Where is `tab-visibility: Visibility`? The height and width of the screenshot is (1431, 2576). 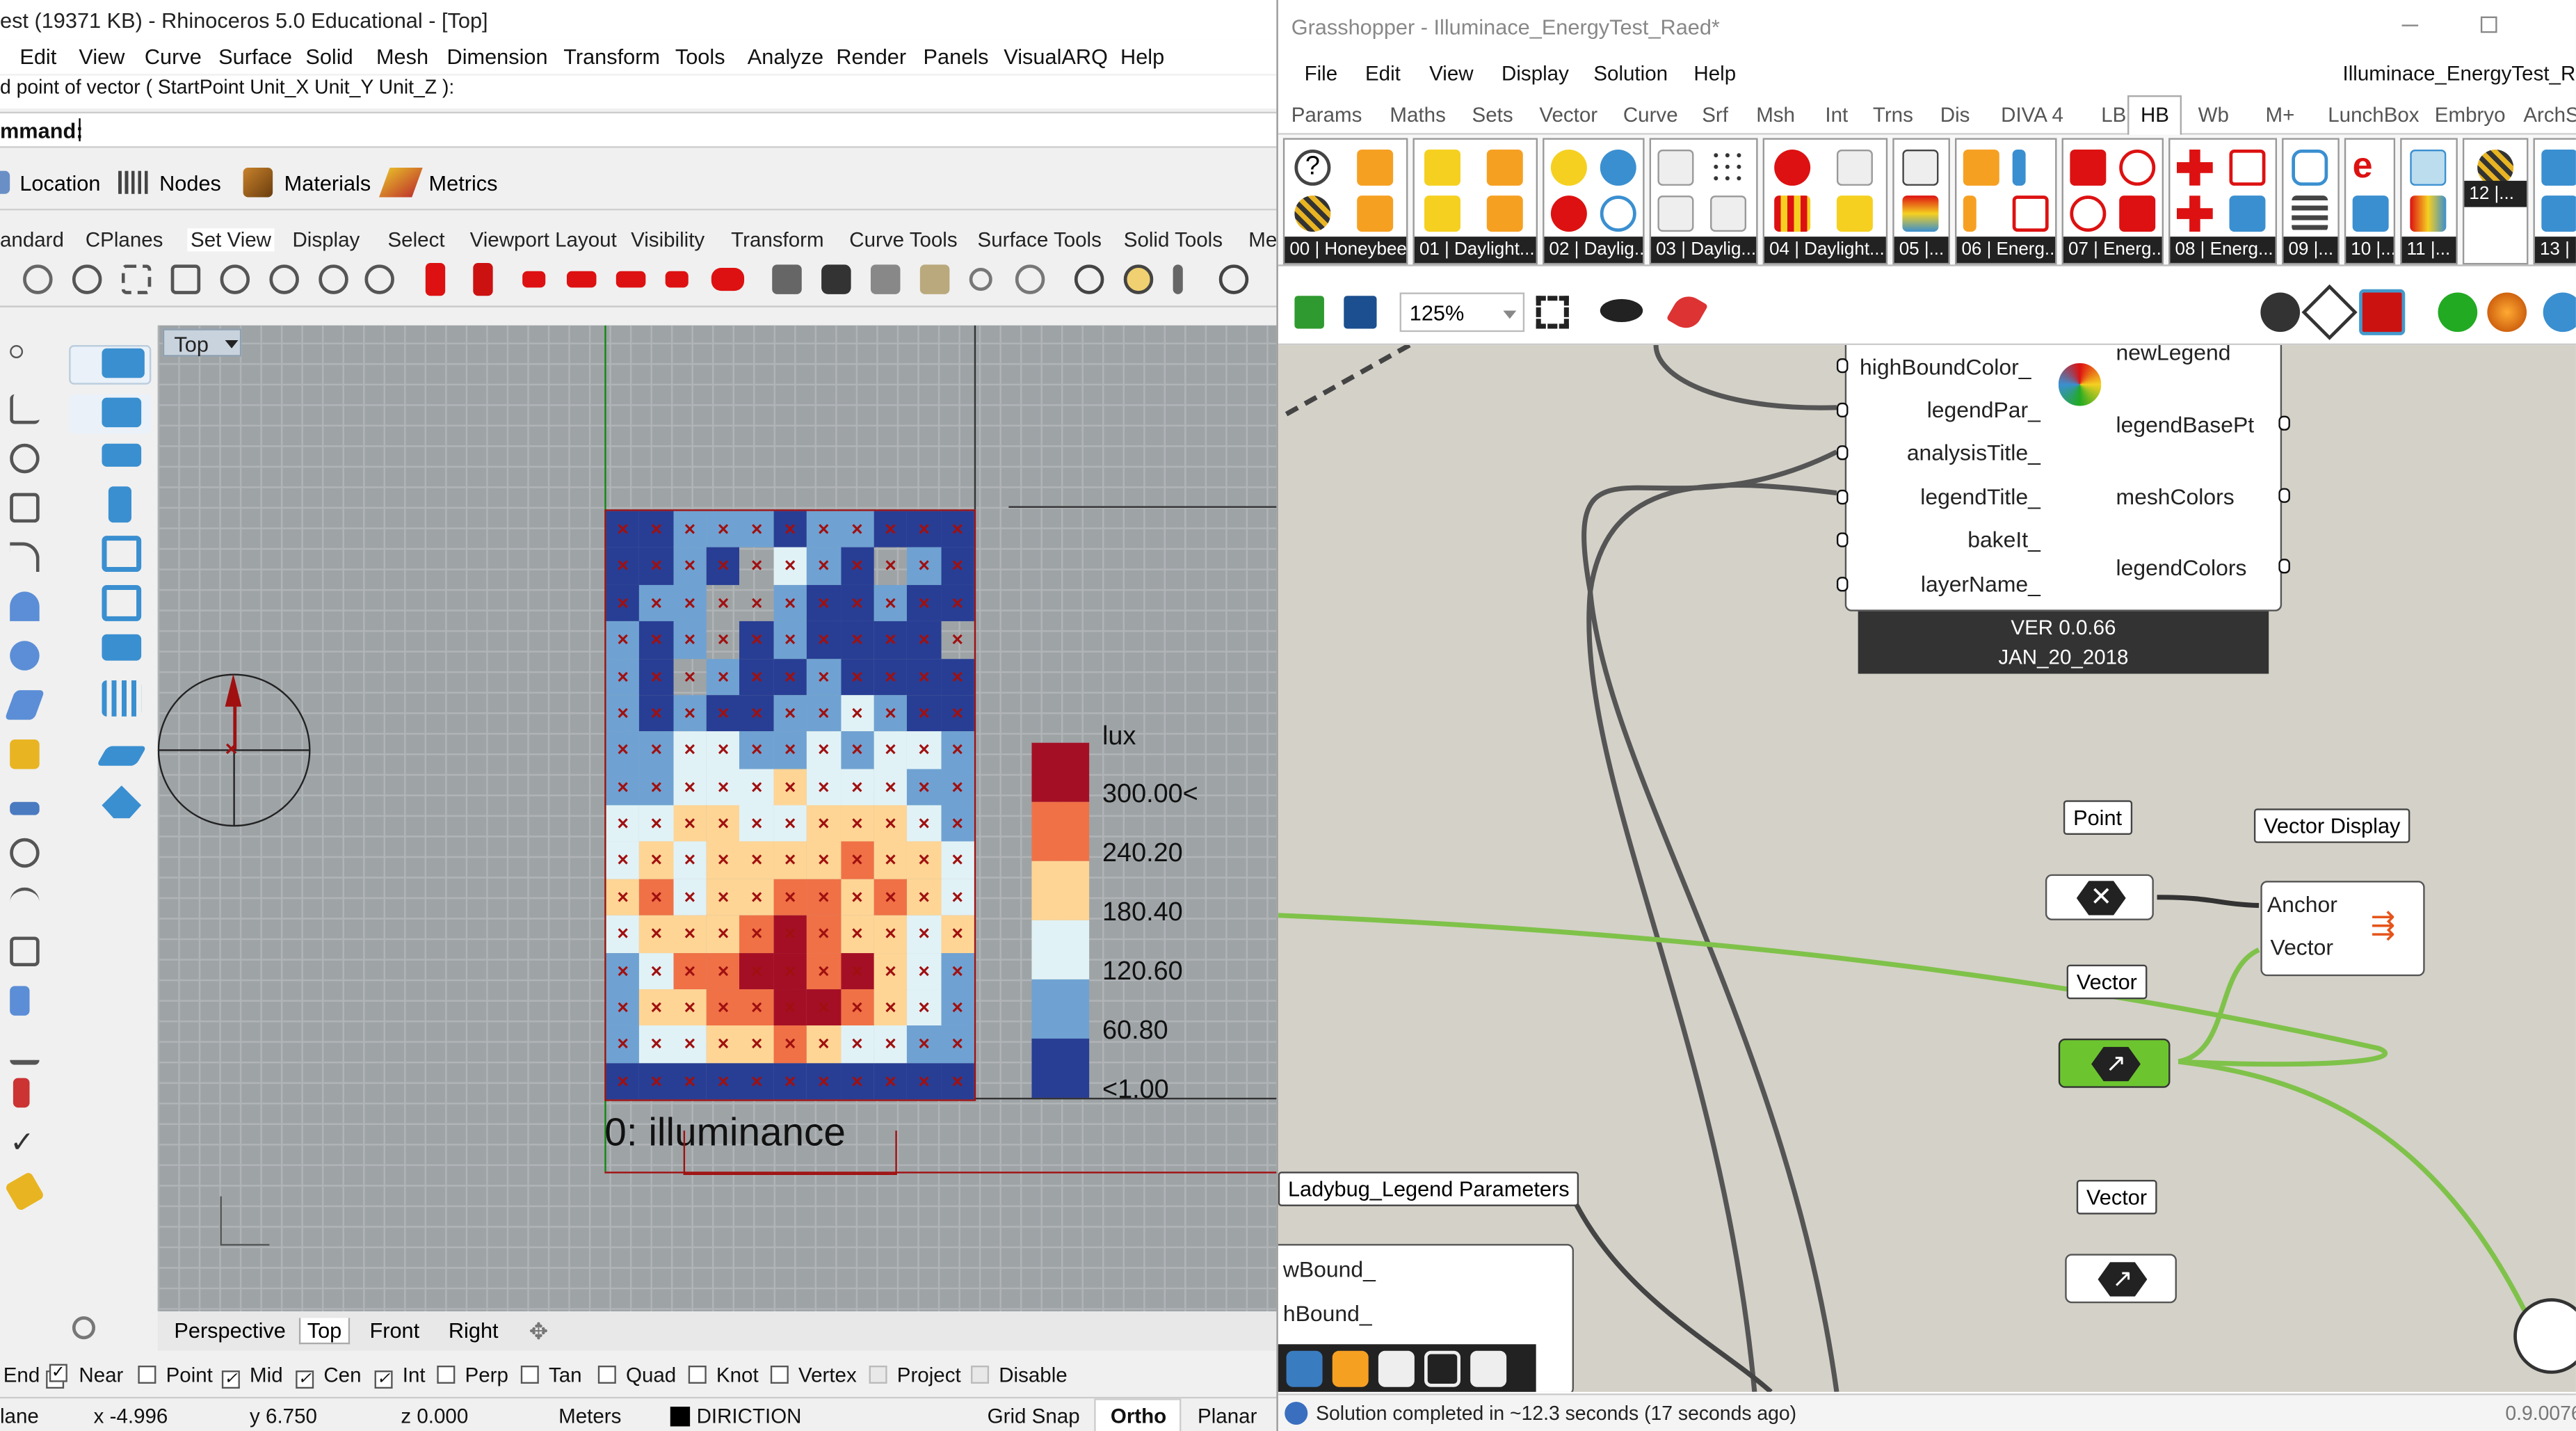 tab-visibility: Visibility is located at coordinates (668, 239).